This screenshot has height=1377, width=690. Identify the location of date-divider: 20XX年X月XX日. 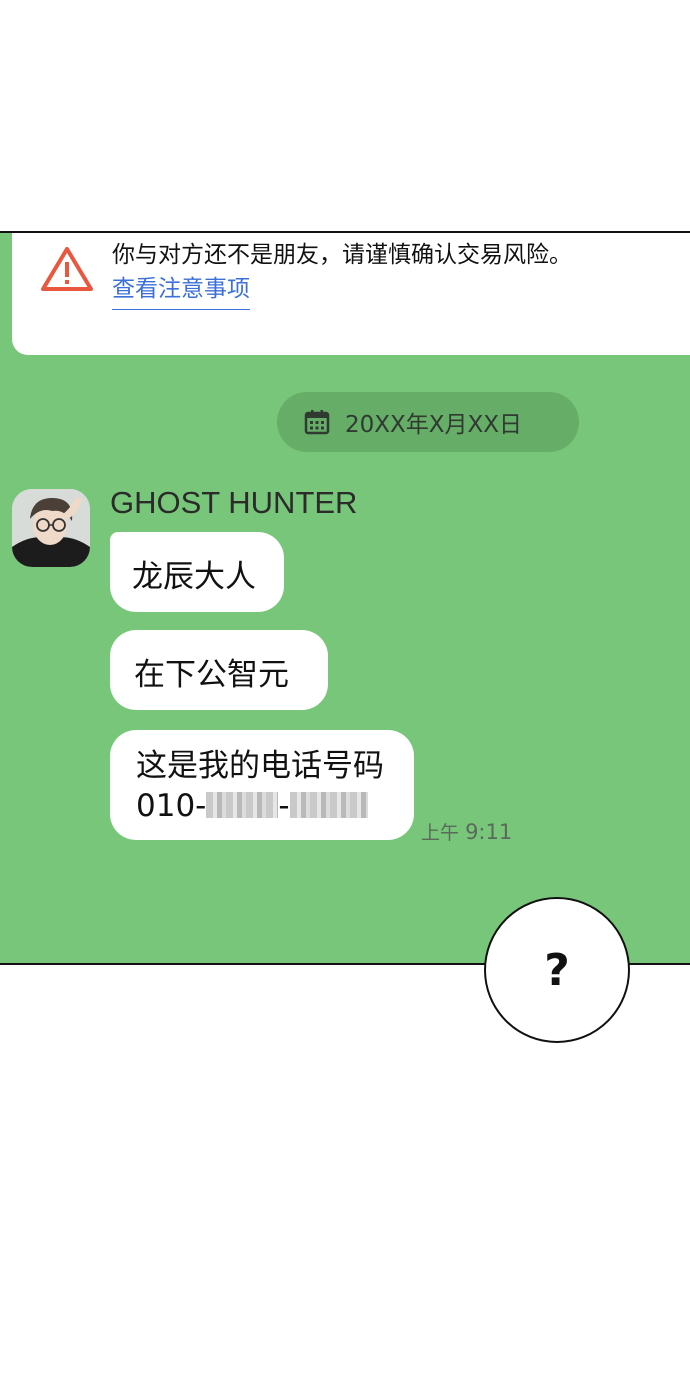
(428, 422).